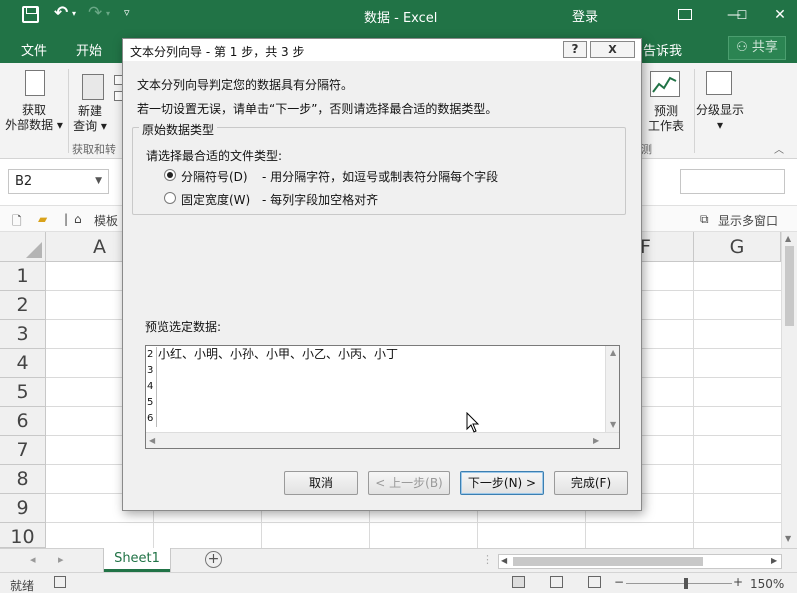 The image size is (797, 593). Describe the element at coordinates (98, 181) in the screenshot. I see `chevron-down-icon: ▼` at that location.